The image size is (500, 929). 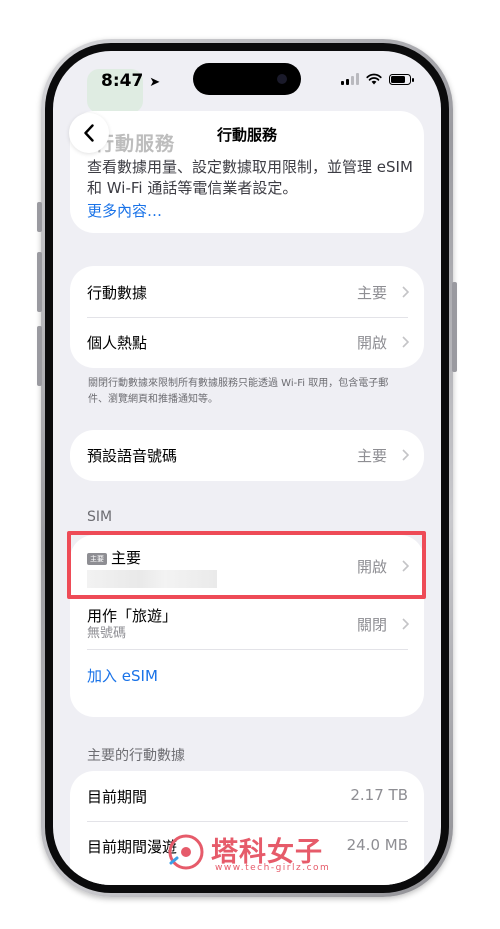 I want to click on cellular-signal-icon, so click(x=350, y=79).